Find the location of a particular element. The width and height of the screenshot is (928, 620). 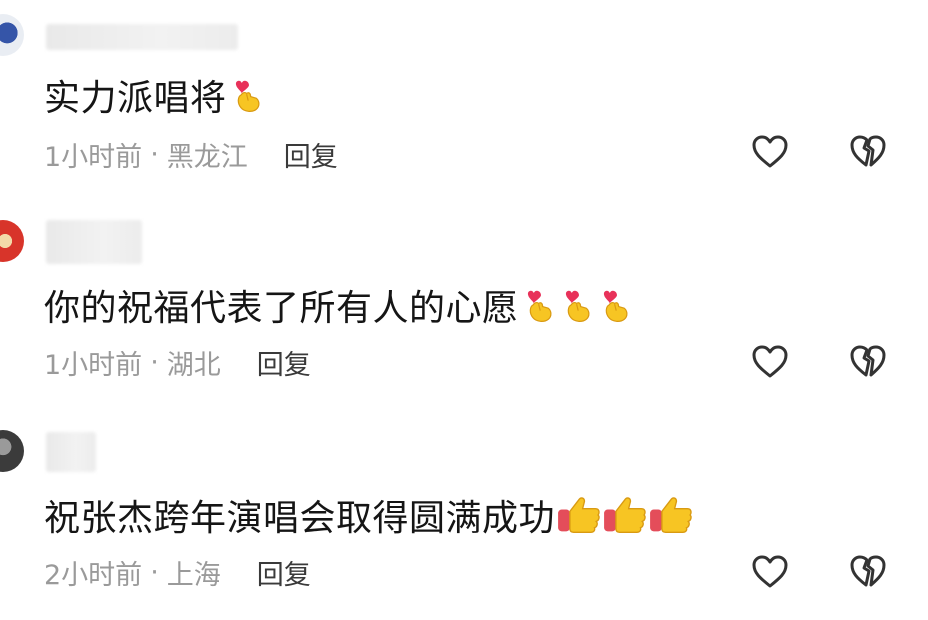

comment-meta: 1小时前 · 湖北 回复 is located at coordinates (177, 362).